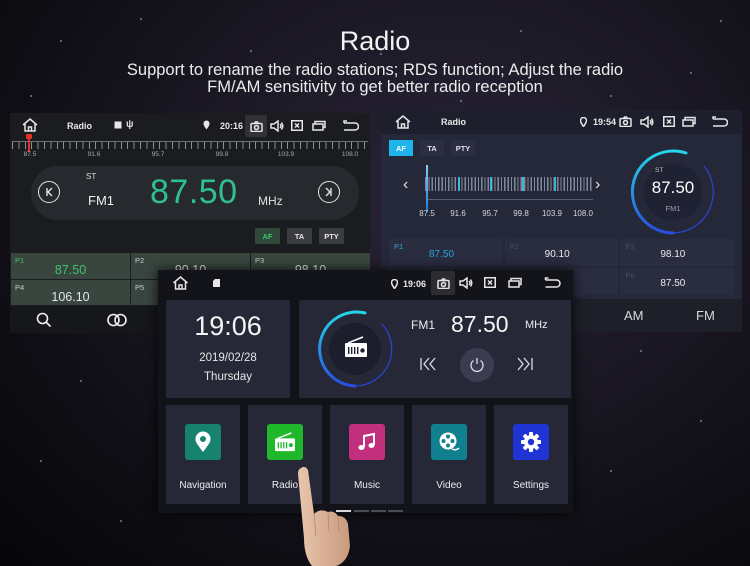  I want to click on preset-p3: P3 98.10, so click(677, 252).